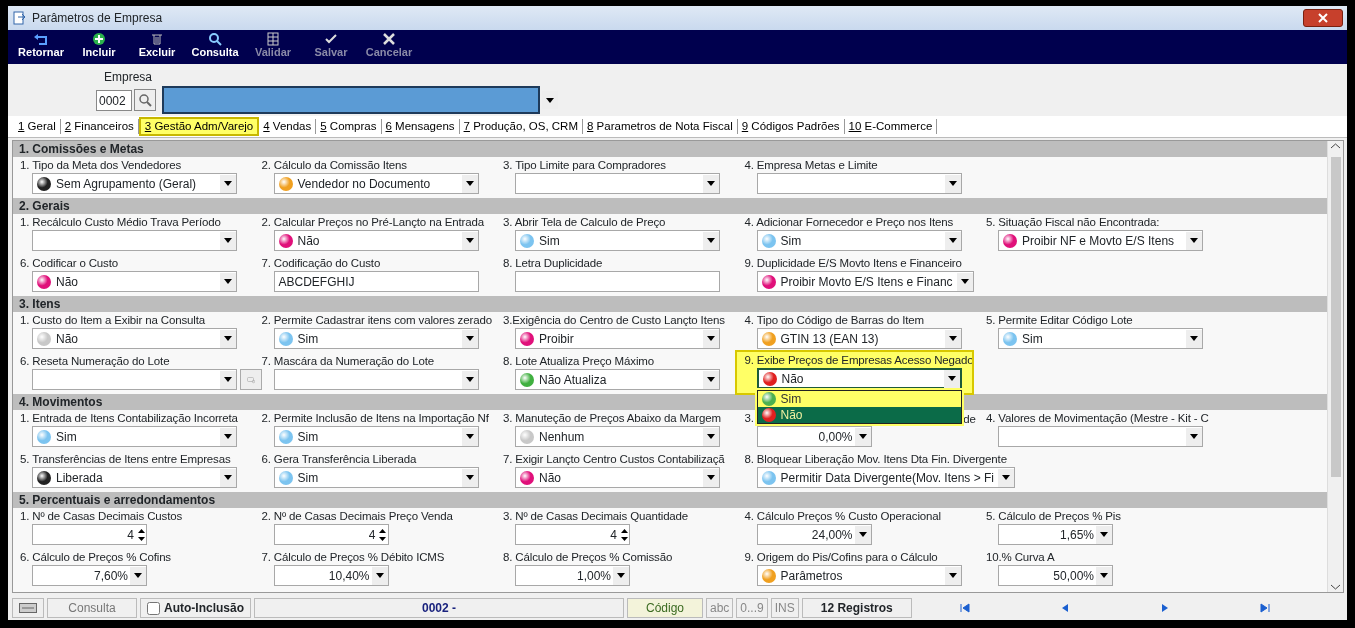 The image size is (1355, 628). Describe the element at coordinates (376, 281) in the screenshot. I see `text-field: ABCDEFGHIJ` at that location.